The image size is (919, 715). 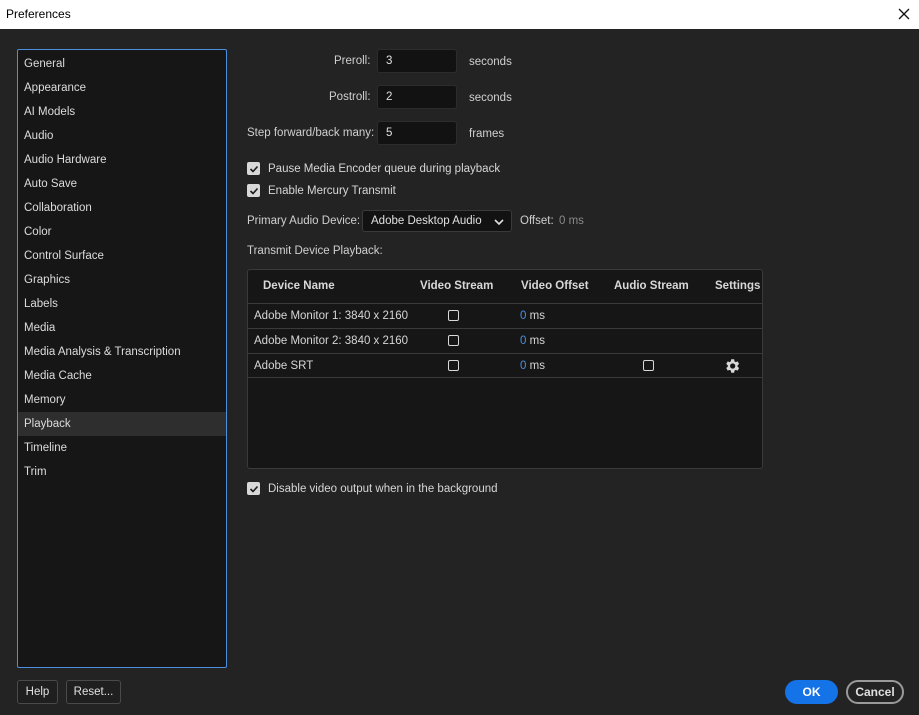 I want to click on step-input, so click(x=417, y=133).